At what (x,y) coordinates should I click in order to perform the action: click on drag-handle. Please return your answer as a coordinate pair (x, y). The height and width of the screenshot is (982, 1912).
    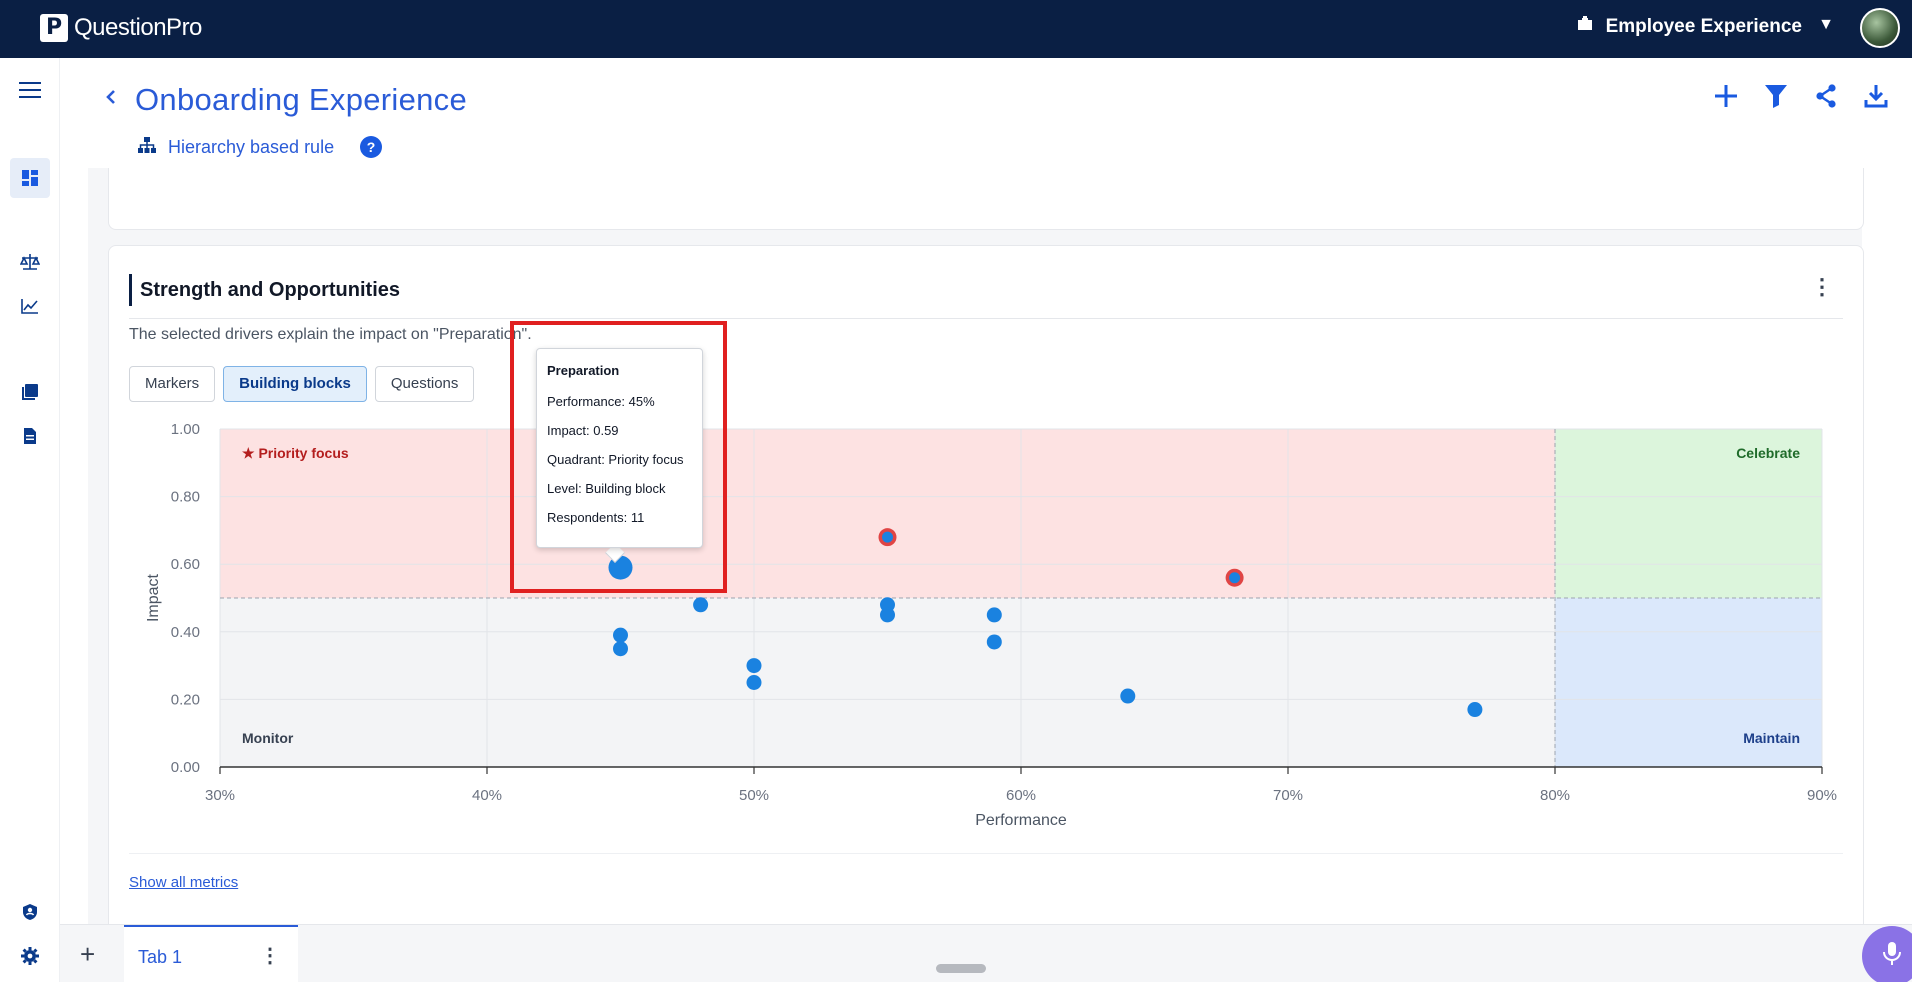
    Looking at the image, I should click on (961, 968).